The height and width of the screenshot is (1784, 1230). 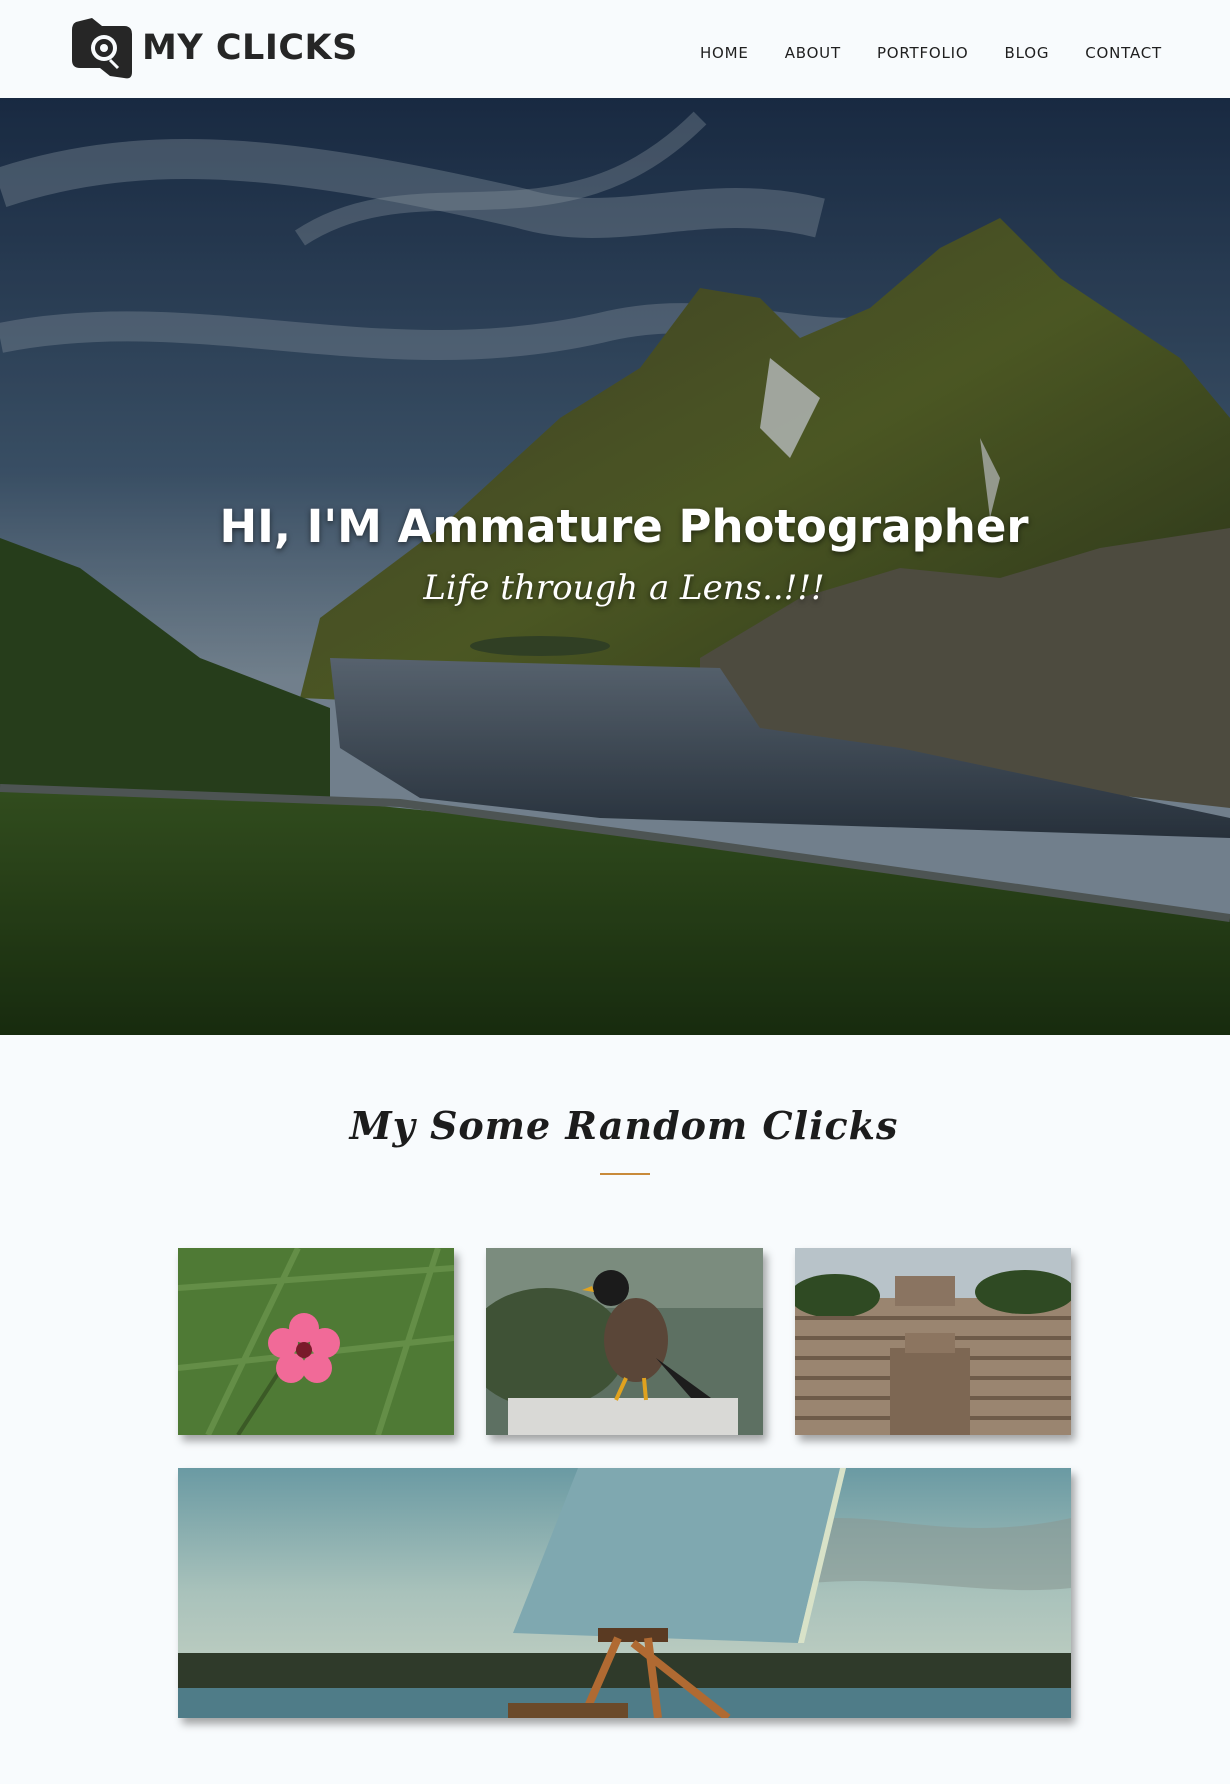 What do you see at coordinates (624, 588) in the screenshot?
I see `hero-subtitle: Life through a Lens..!!!` at bounding box center [624, 588].